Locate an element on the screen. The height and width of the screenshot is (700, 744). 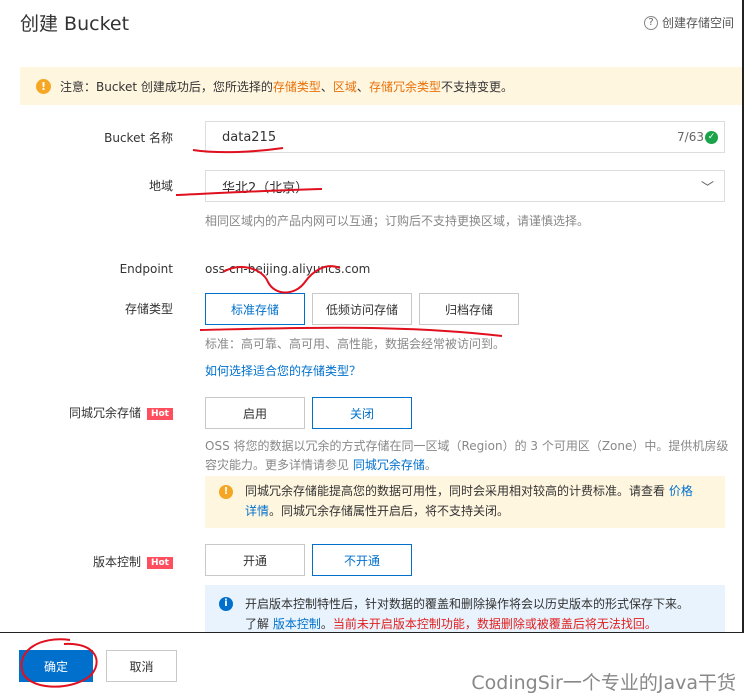
page-title: 创建 Bucket is located at coordinates (75, 24).